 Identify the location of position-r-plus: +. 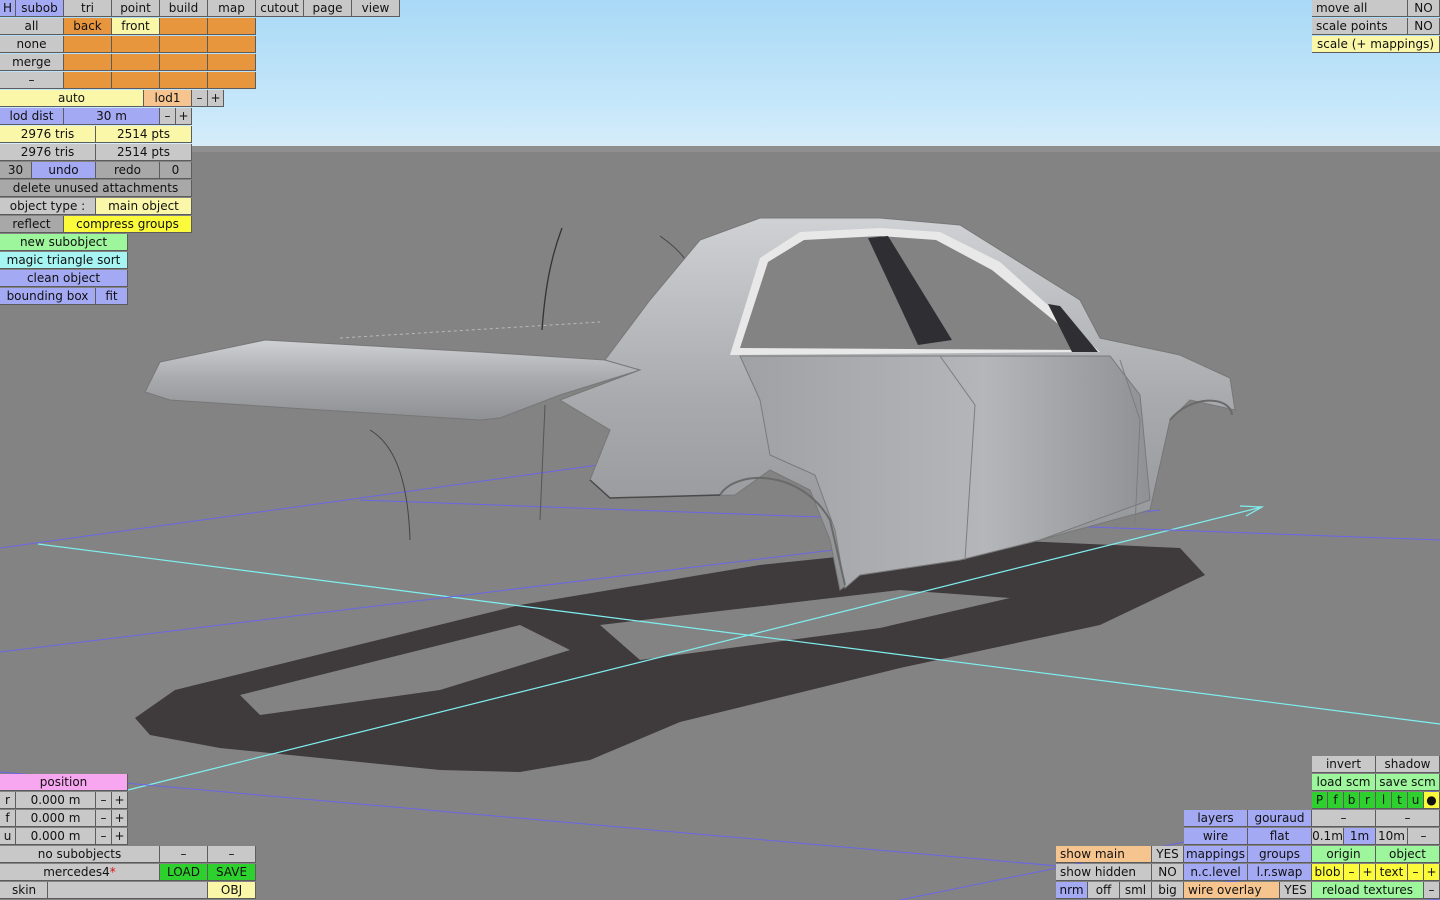
(120, 800).